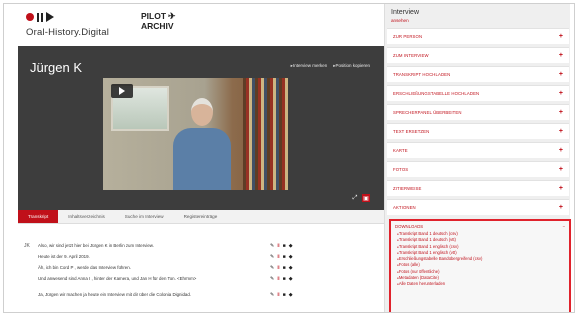 Image resolution: width=579 pixels, height=316 pixels. I want to click on stage-links: Interview merken Position kopieren, so click(330, 66).